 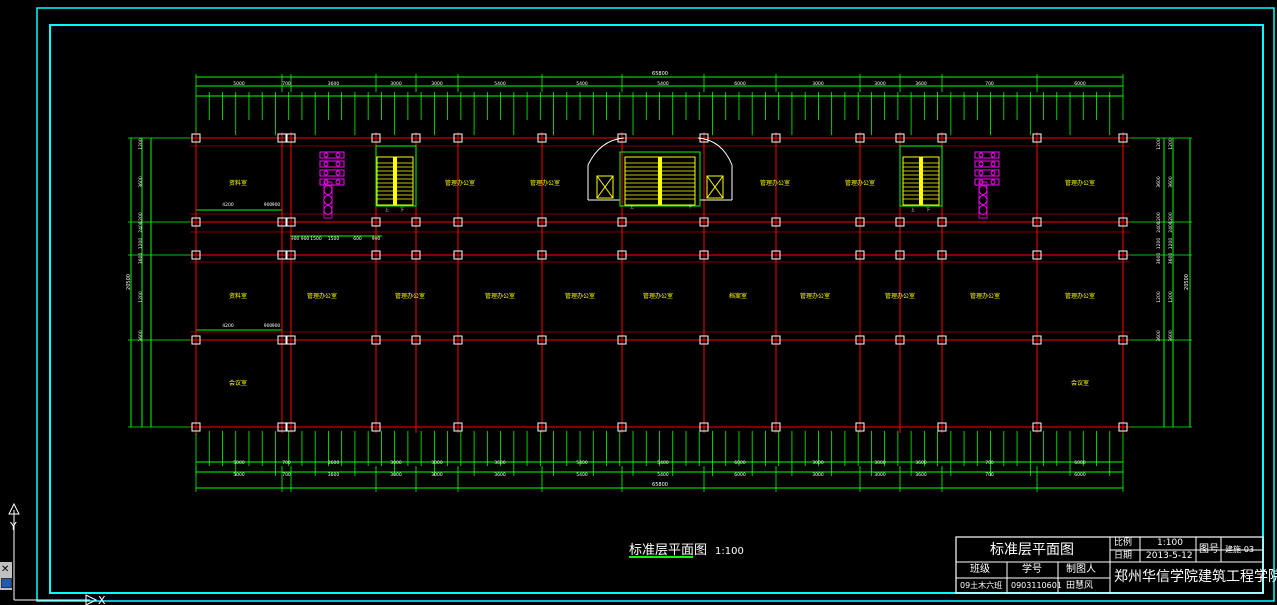 What do you see at coordinates (660, 485) in the screenshot?
I see `dimension-text: 65800` at bounding box center [660, 485].